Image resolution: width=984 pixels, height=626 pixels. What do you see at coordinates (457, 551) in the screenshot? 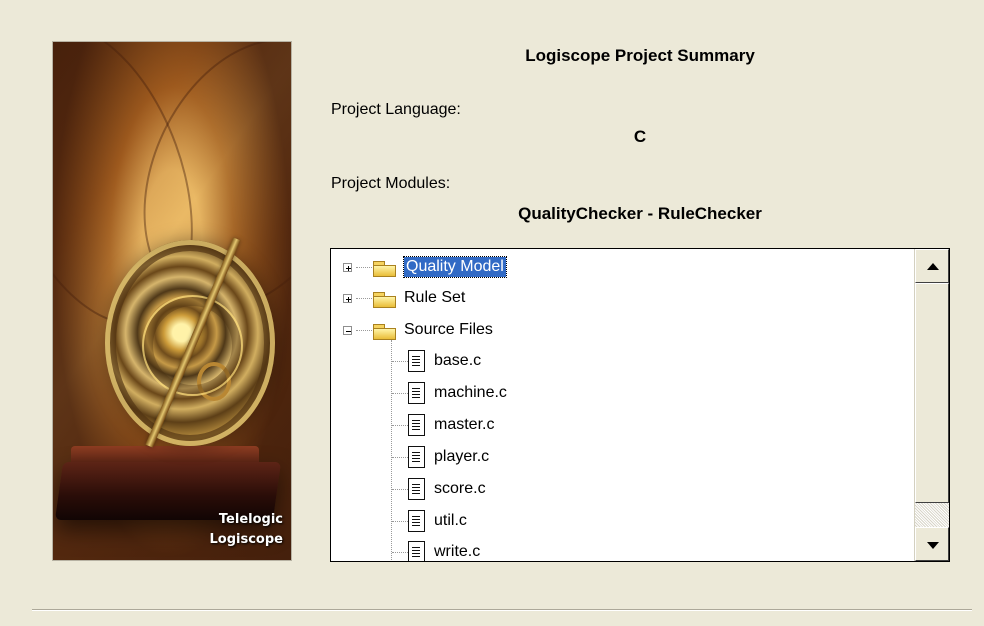
I see `tree-item-label: write.c` at bounding box center [457, 551].